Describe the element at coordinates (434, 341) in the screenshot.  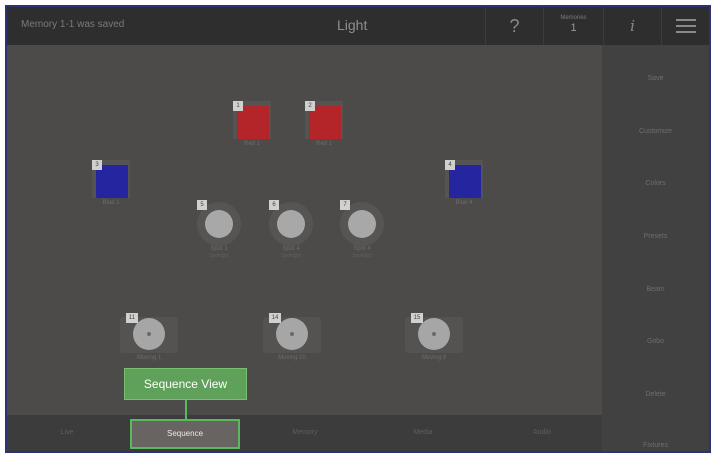
I see `fixture-mover-3: 15 Moving 8` at that location.